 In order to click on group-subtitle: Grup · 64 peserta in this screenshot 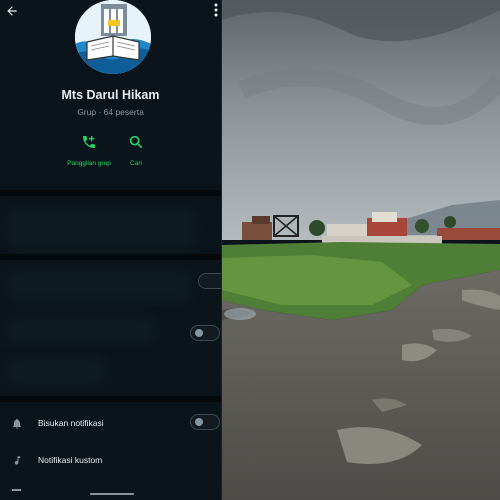, I will do `click(110, 112)`.